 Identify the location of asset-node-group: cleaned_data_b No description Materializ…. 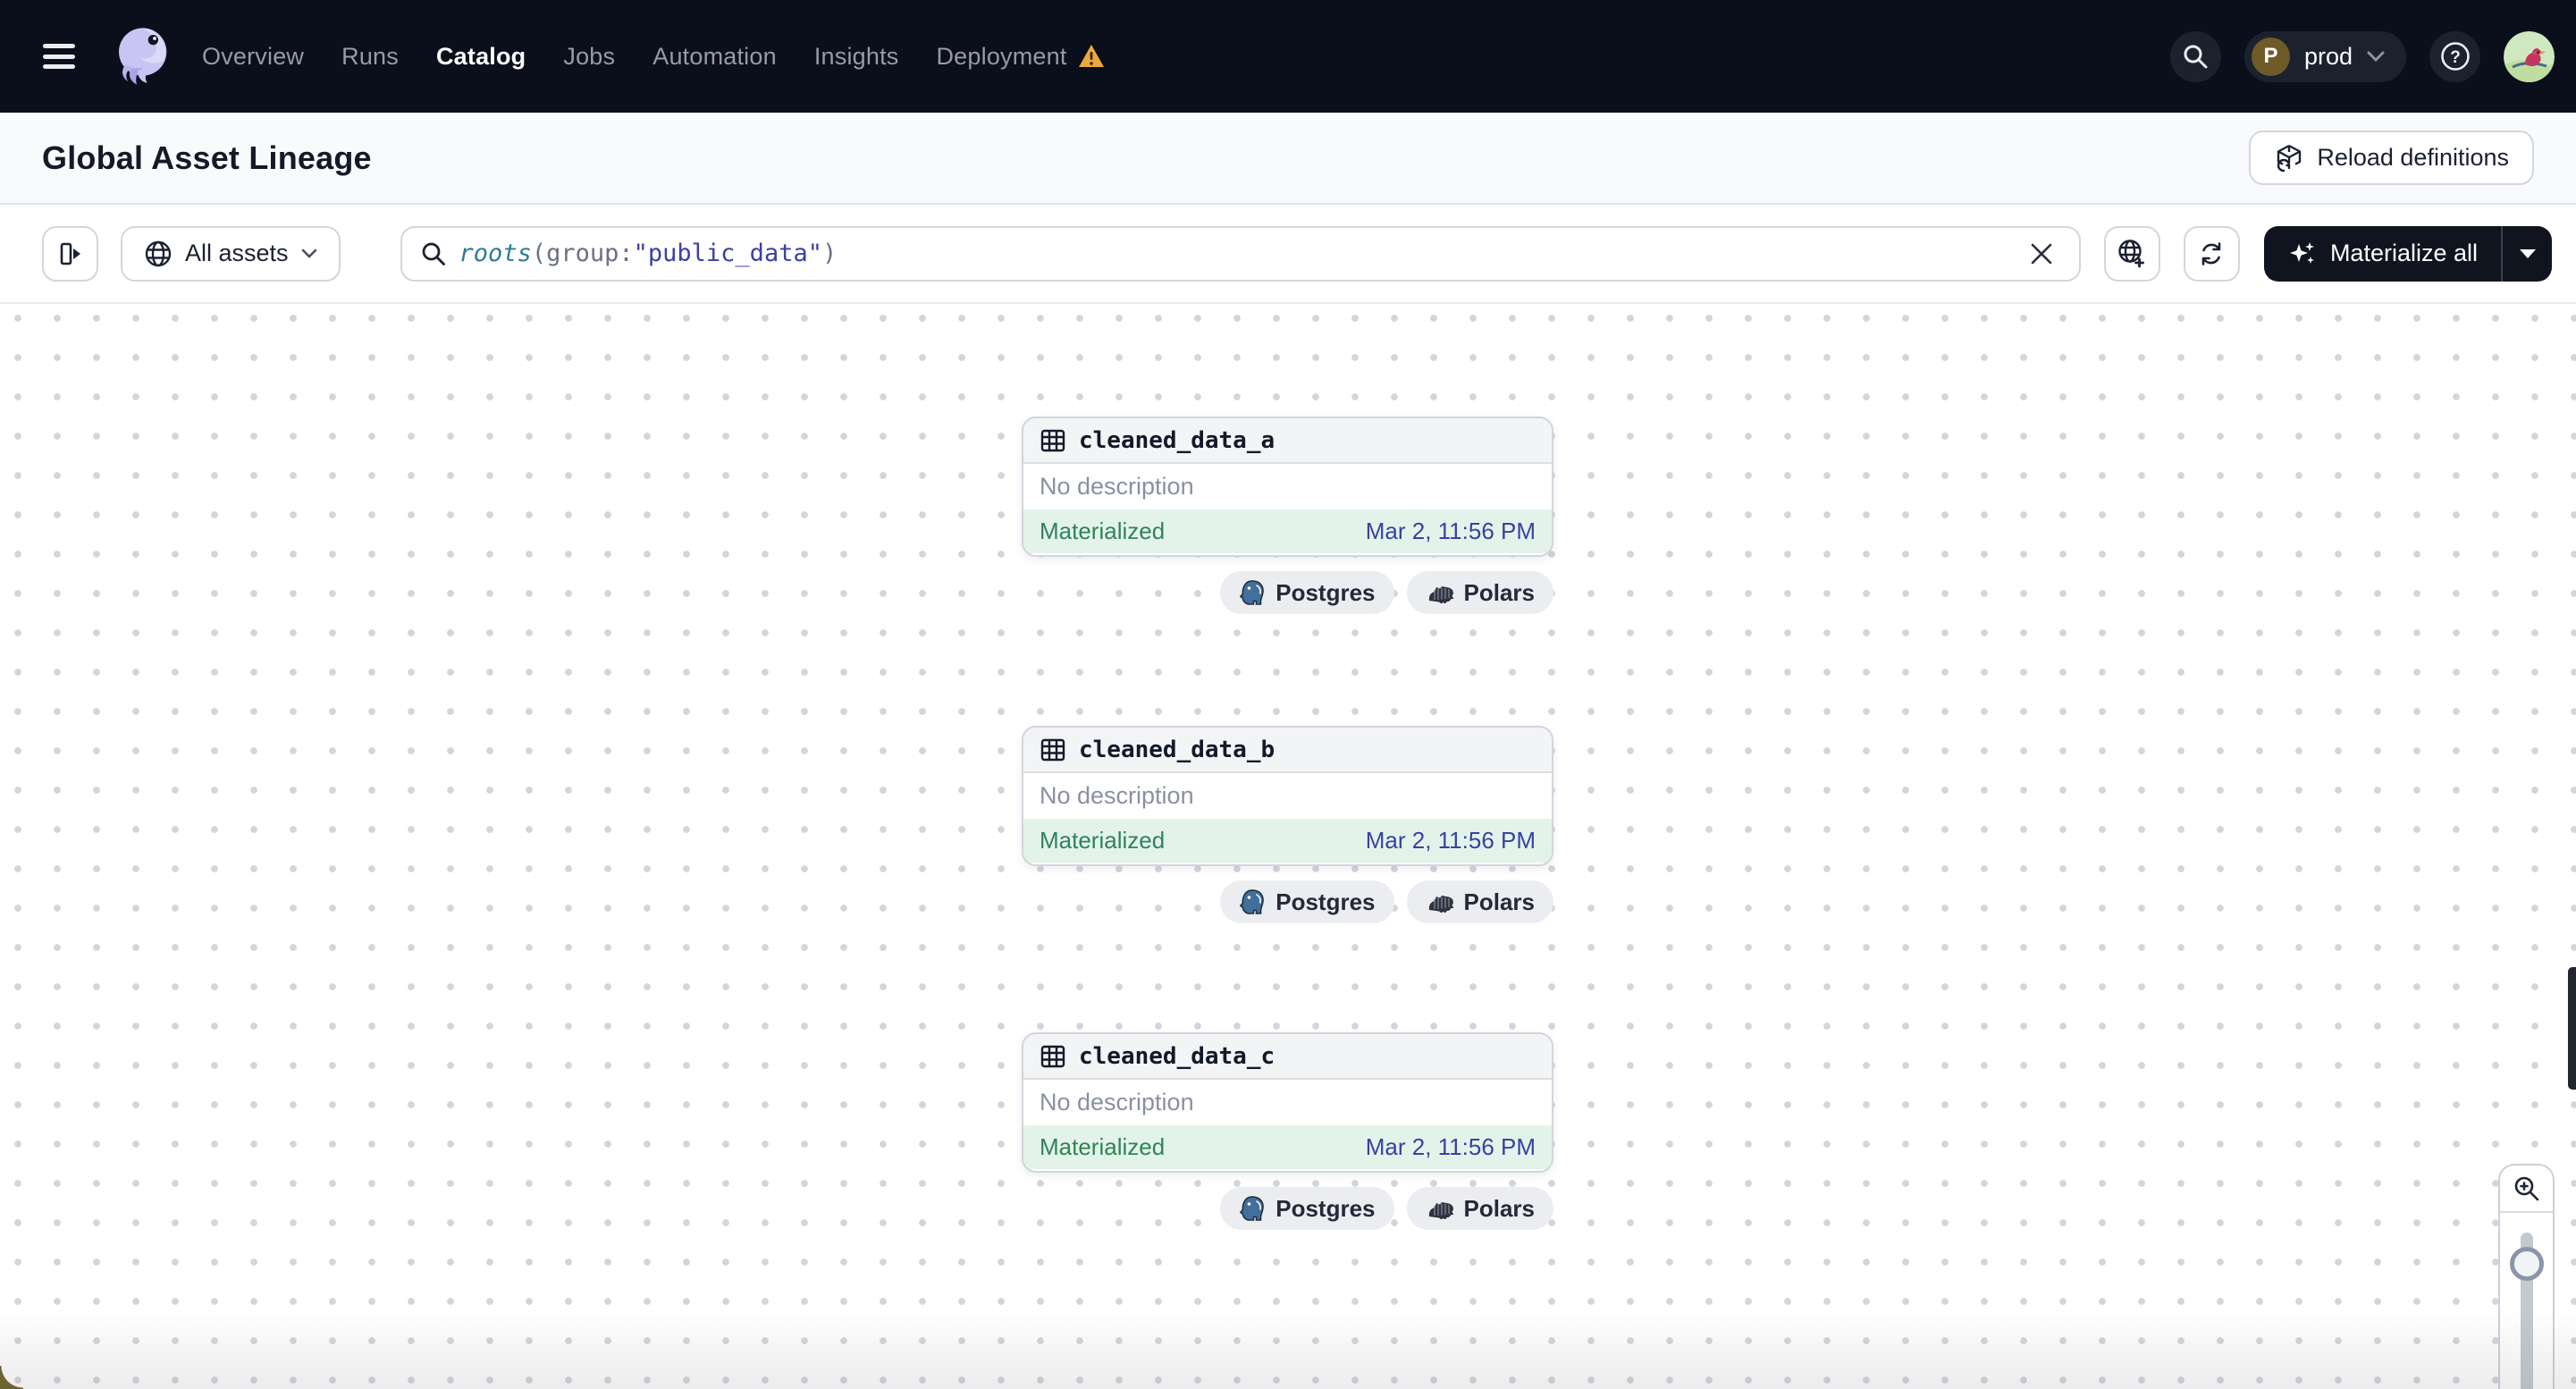
(1288, 824).